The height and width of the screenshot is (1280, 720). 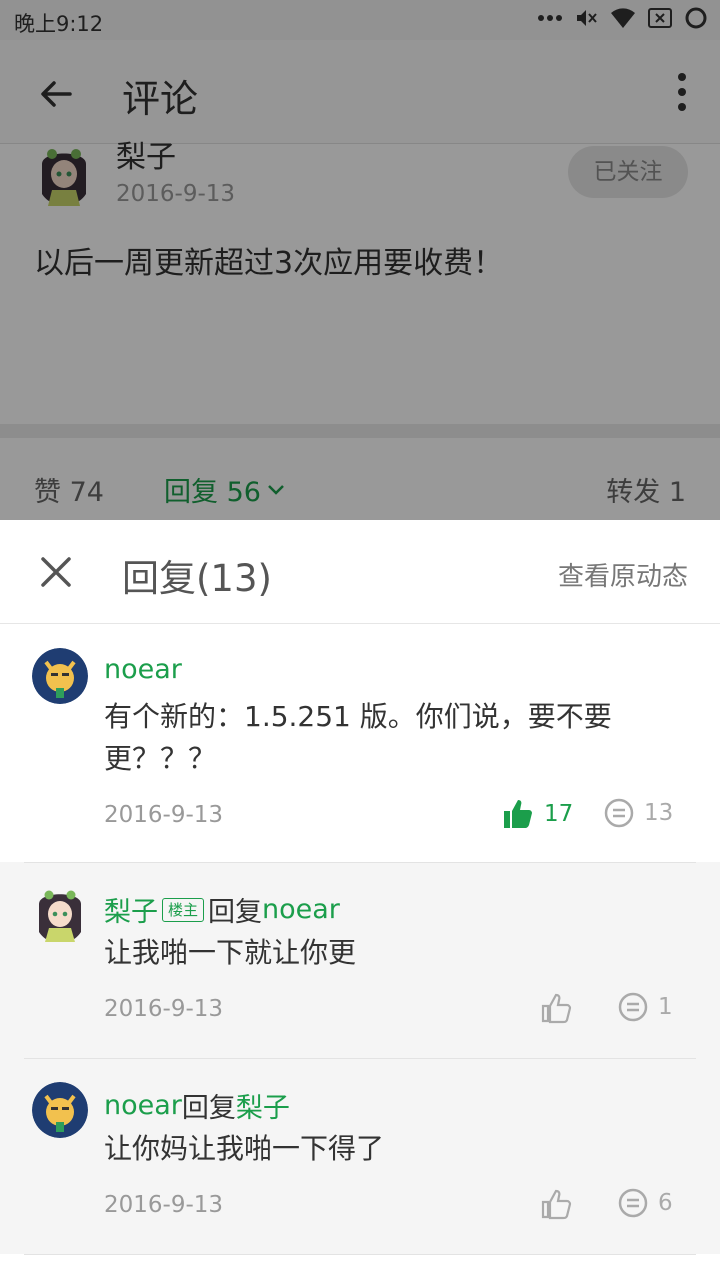 I want to click on status-time: 晚上9:12, so click(x=59, y=24).